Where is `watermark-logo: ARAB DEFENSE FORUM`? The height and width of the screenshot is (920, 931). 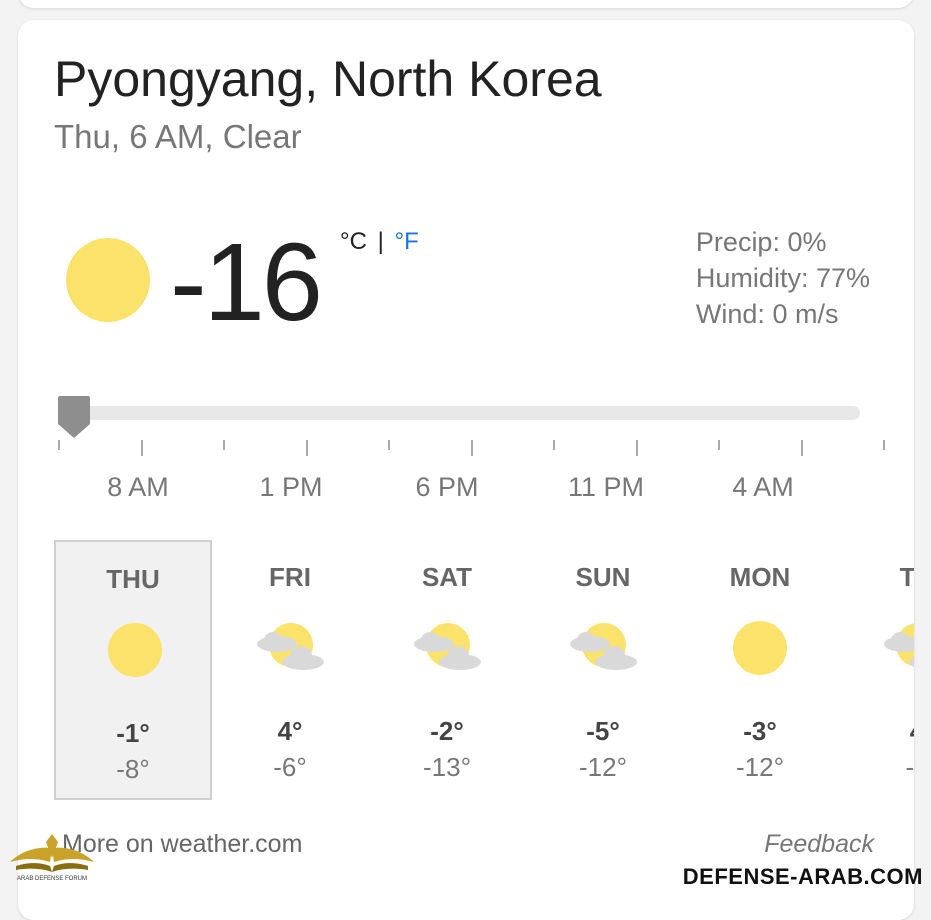 watermark-logo: ARAB DEFENSE FORUM is located at coordinates (52, 858).